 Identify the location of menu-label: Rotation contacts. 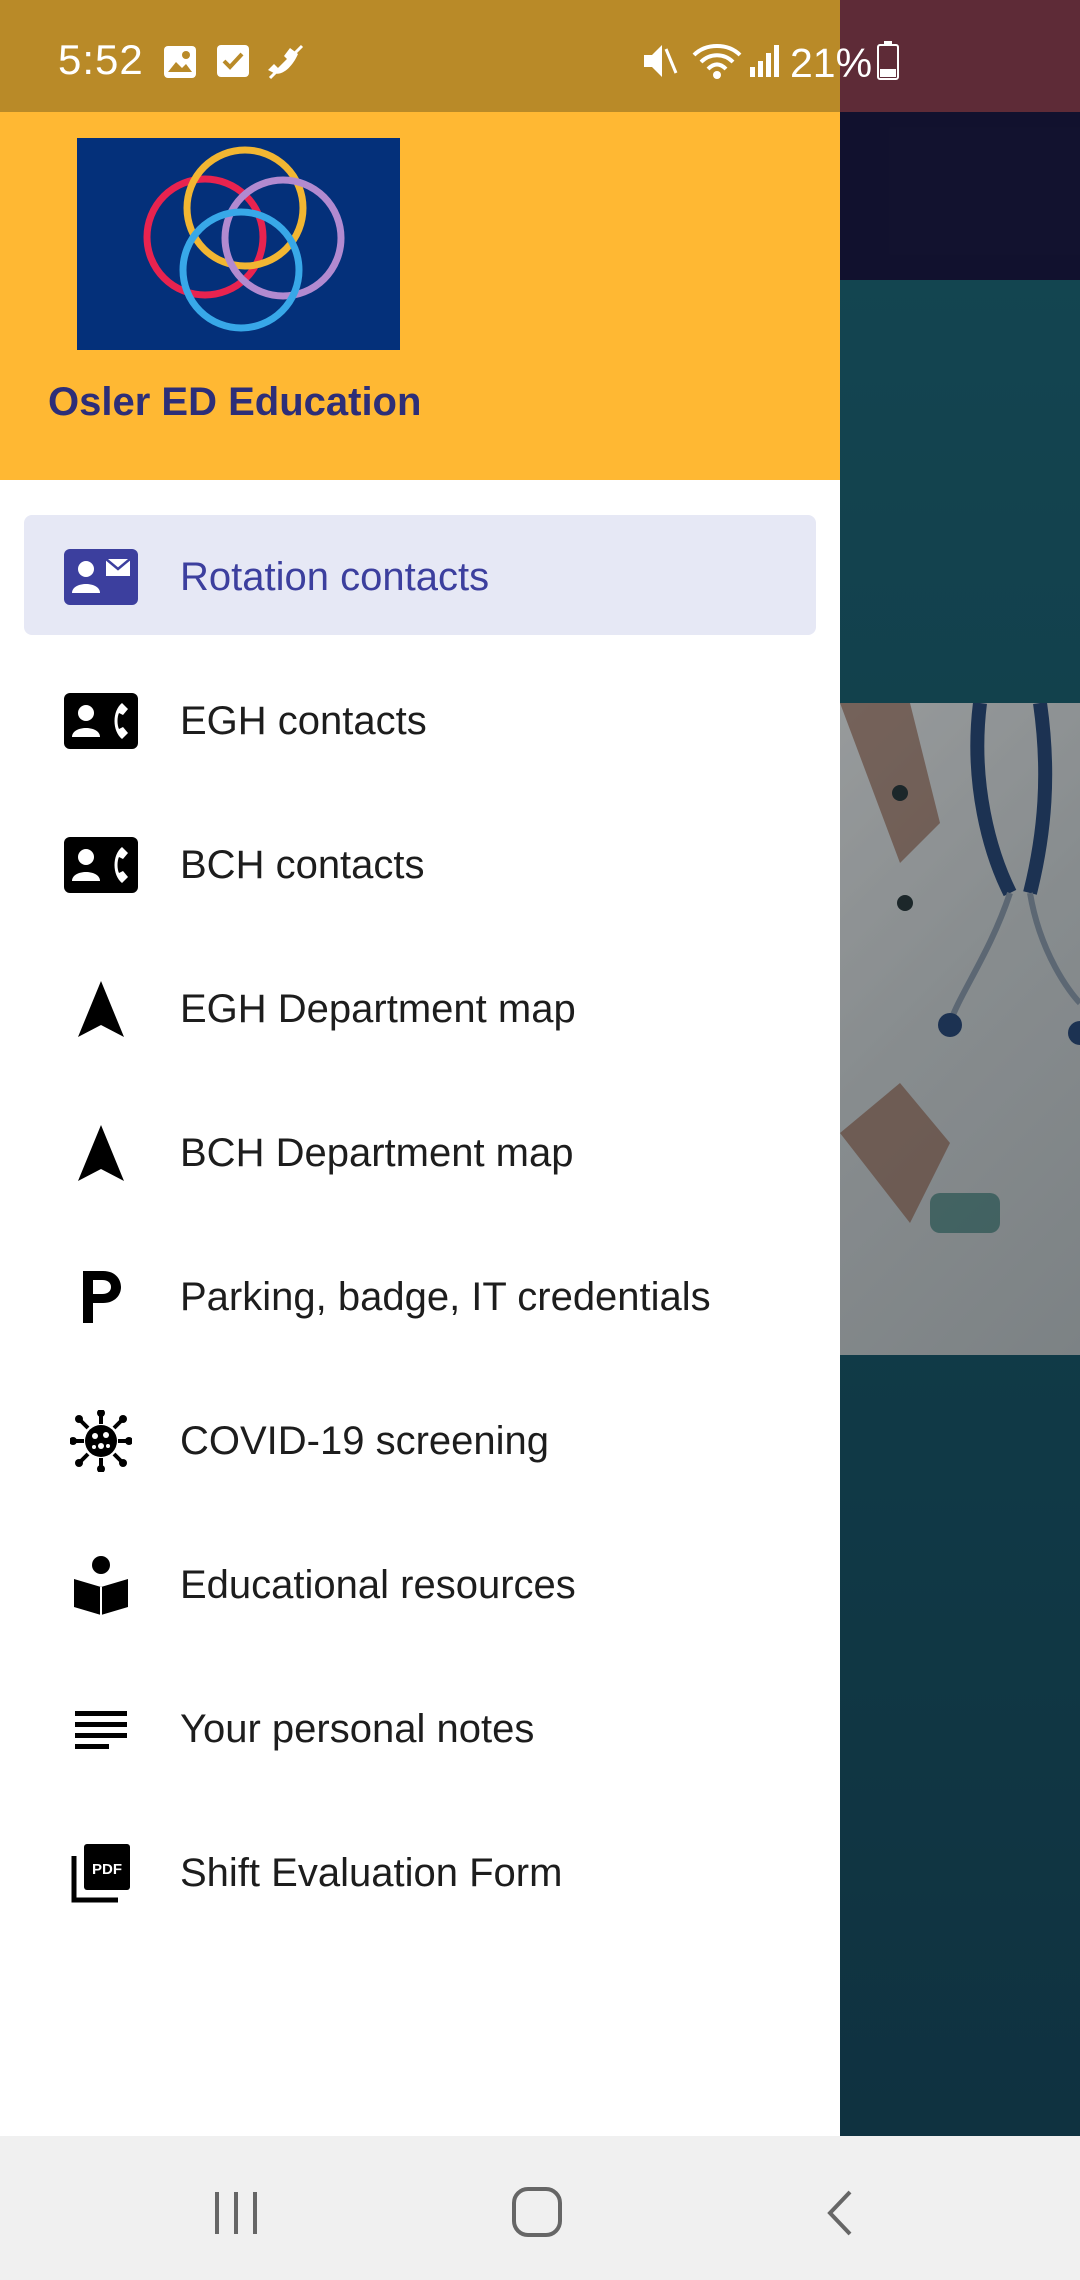
(335, 576).